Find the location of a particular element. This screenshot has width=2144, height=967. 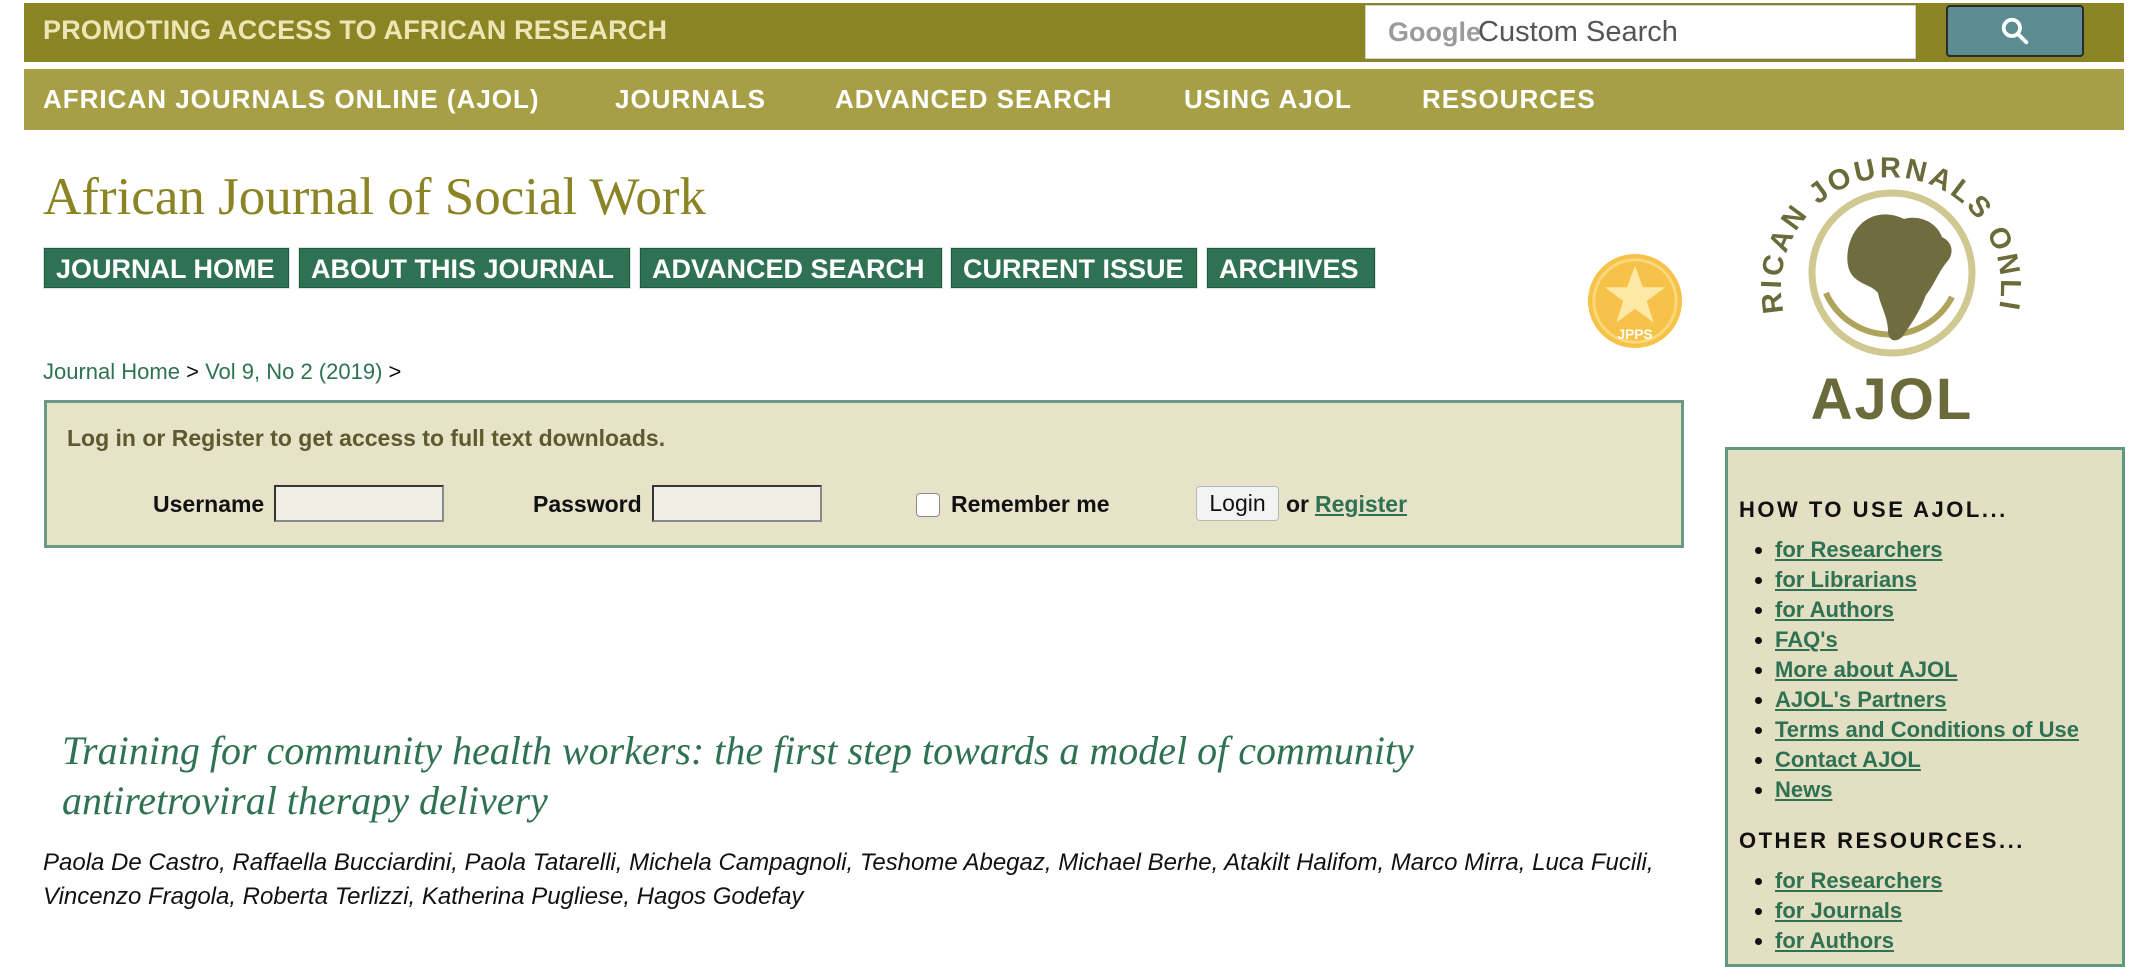

list-item: Terms and Conditions of Use is located at coordinates (1927, 730).